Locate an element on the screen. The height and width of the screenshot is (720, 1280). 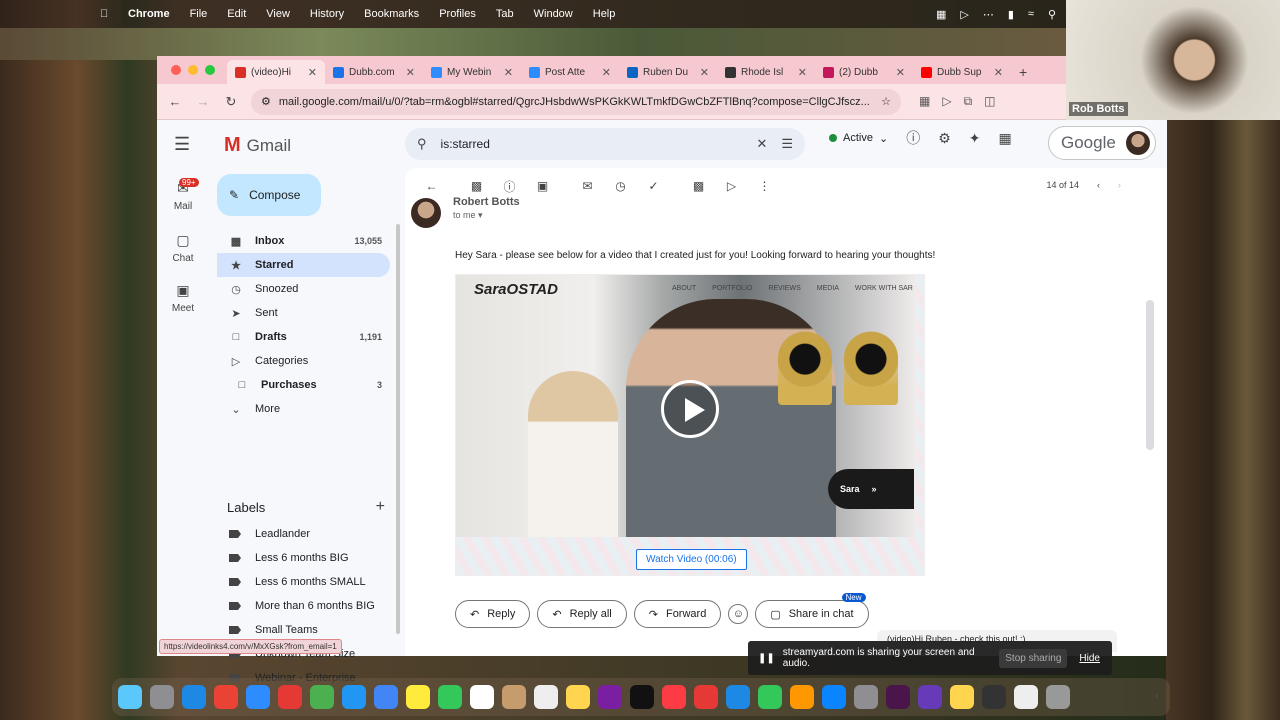
puzzle-icon: ⧉ is located at coordinates (968, 101).